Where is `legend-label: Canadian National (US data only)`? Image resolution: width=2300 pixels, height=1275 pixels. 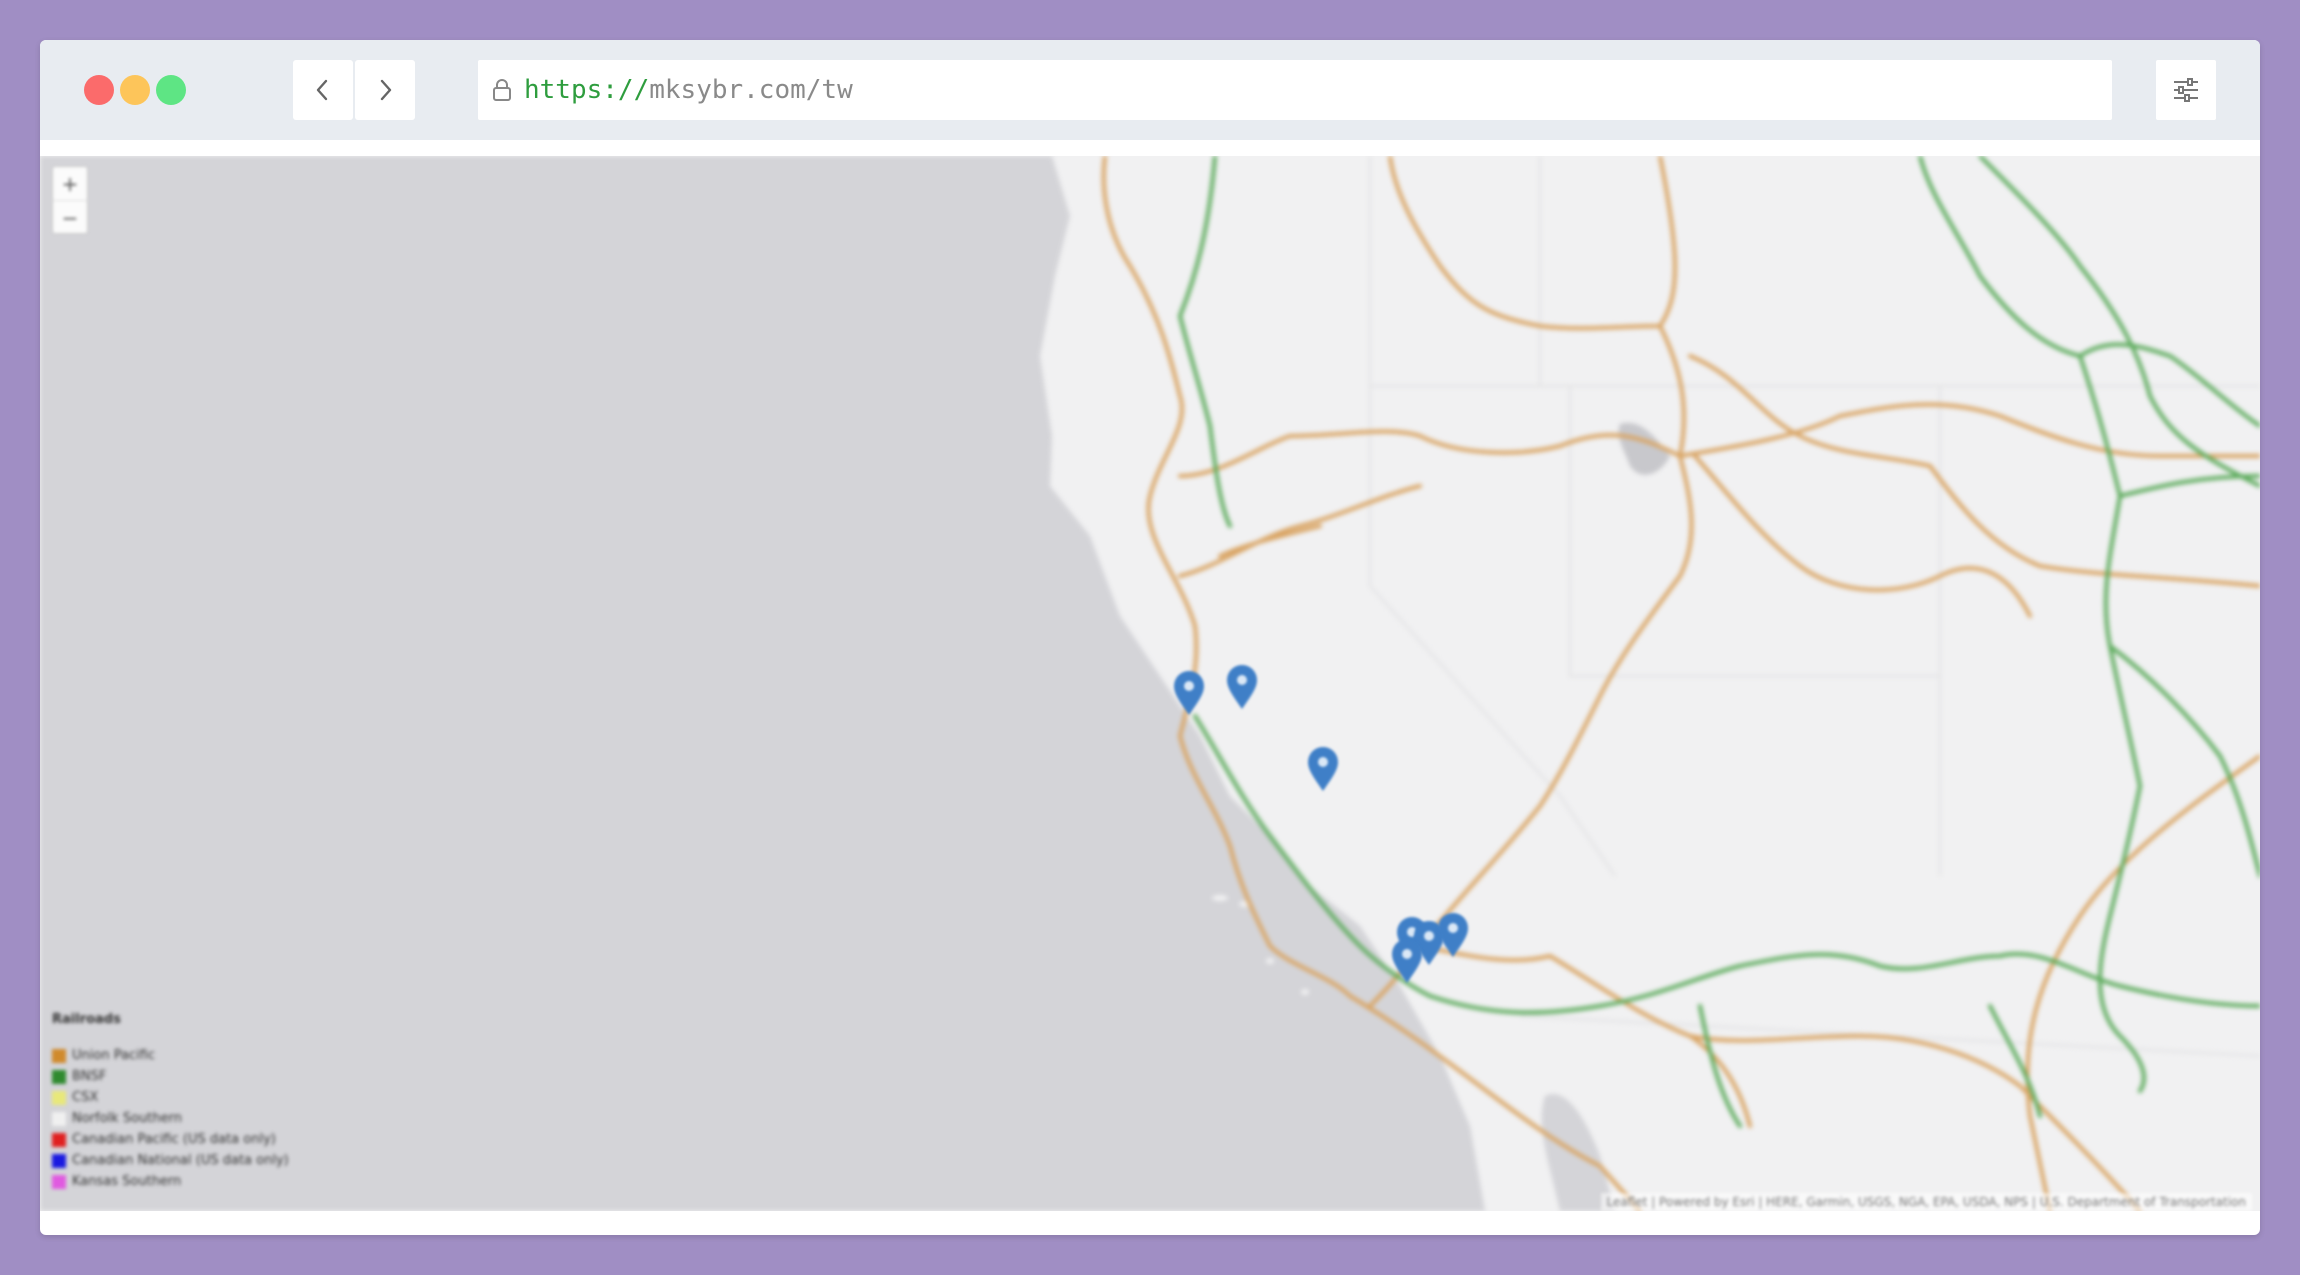 legend-label: Canadian National (US data only) is located at coordinates (180, 1160).